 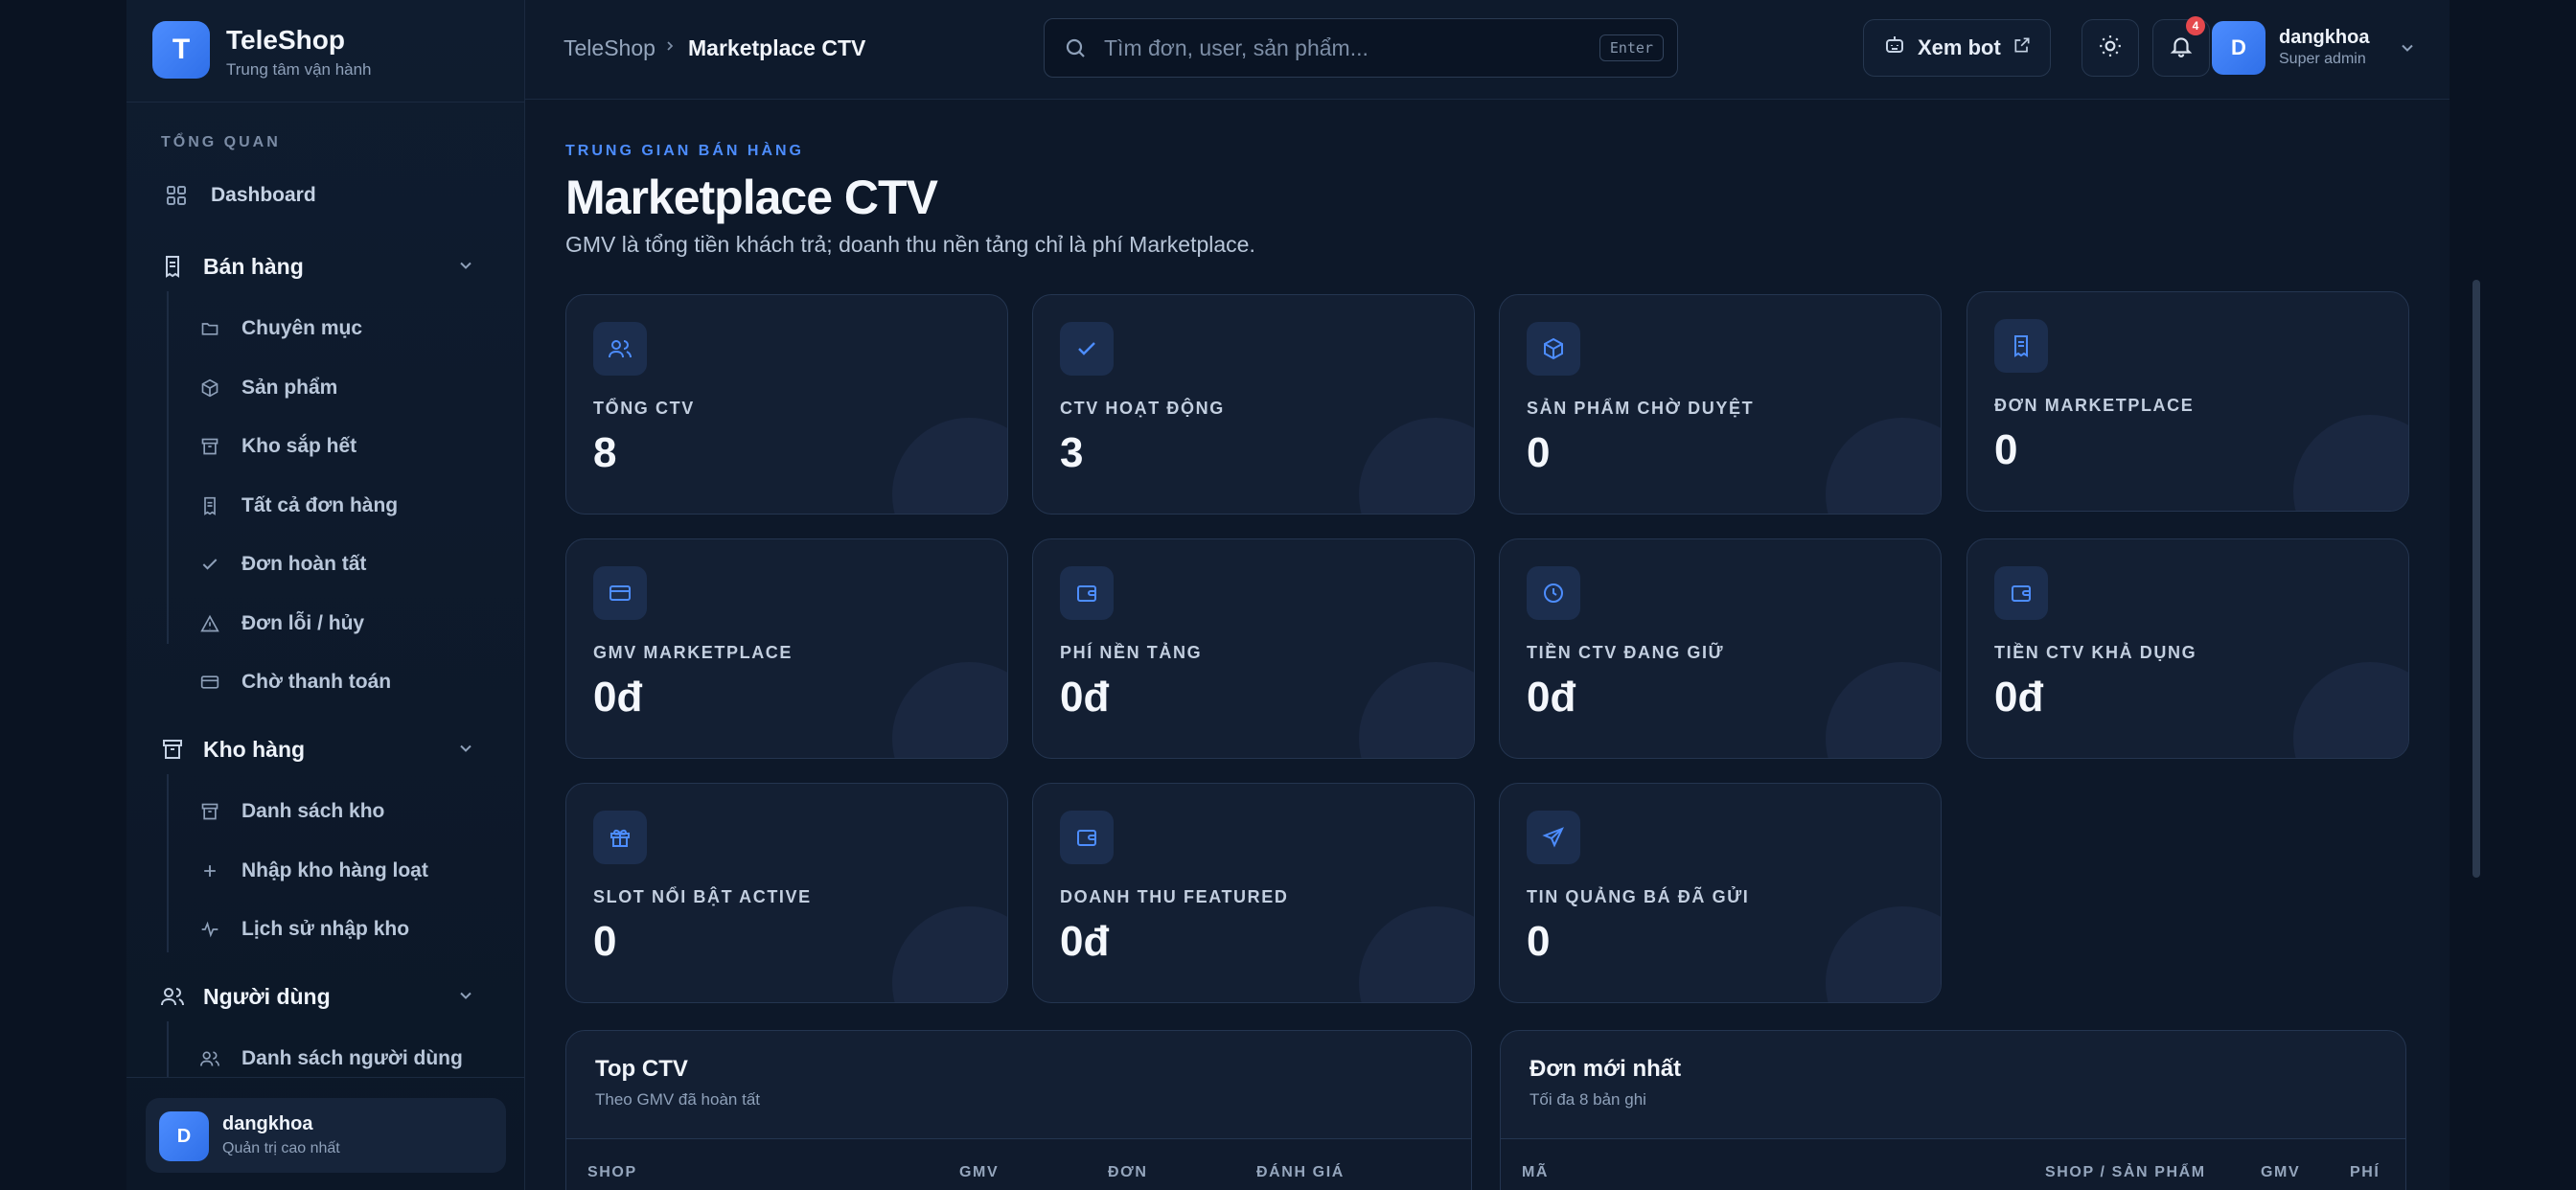 I want to click on sidebar-item-pending-payment: Chờ thanh toán, so click(x=347, y=682).